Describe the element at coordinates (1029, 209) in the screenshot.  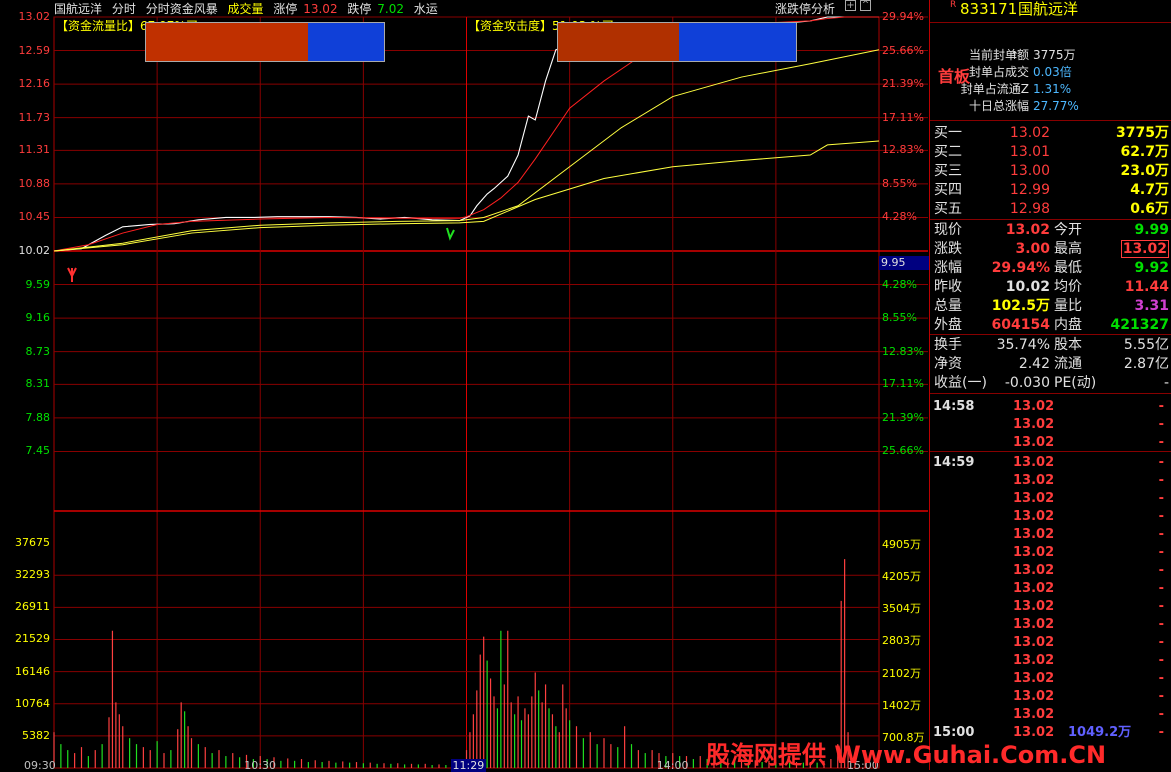
I see `quote-value: 12.98` at that location.